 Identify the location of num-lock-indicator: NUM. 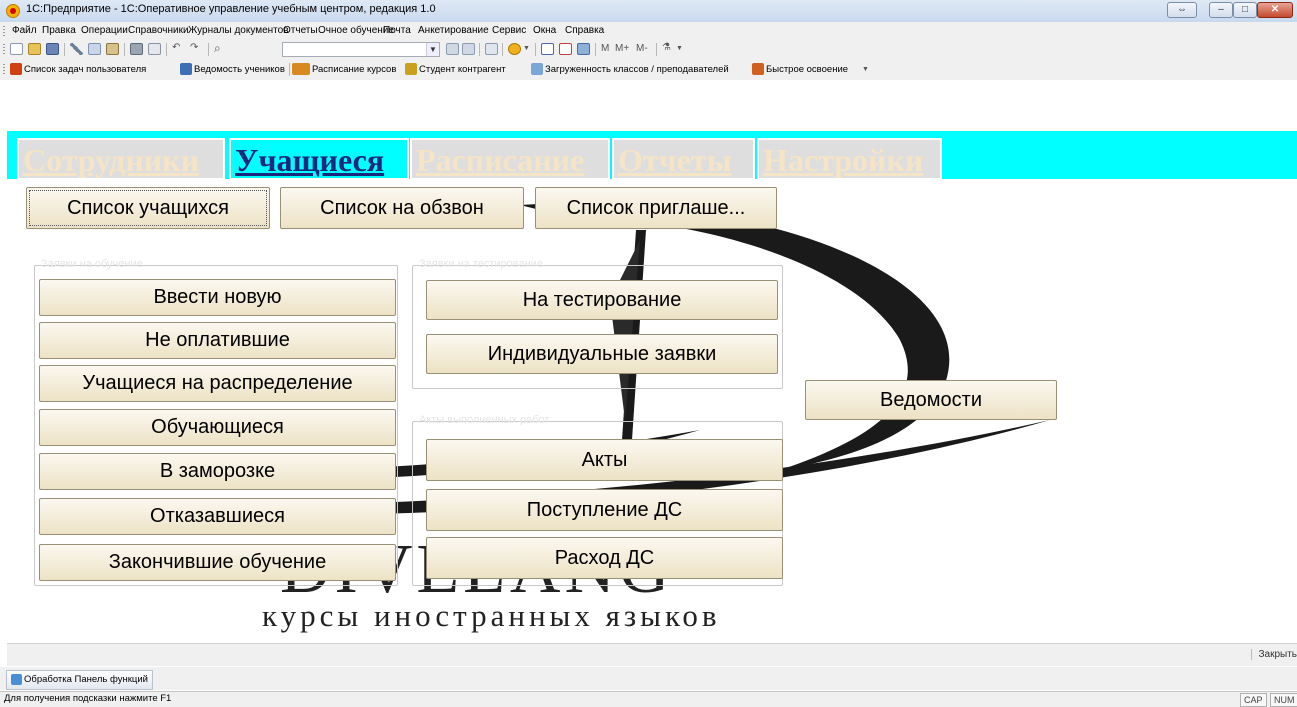
(1283, 700).